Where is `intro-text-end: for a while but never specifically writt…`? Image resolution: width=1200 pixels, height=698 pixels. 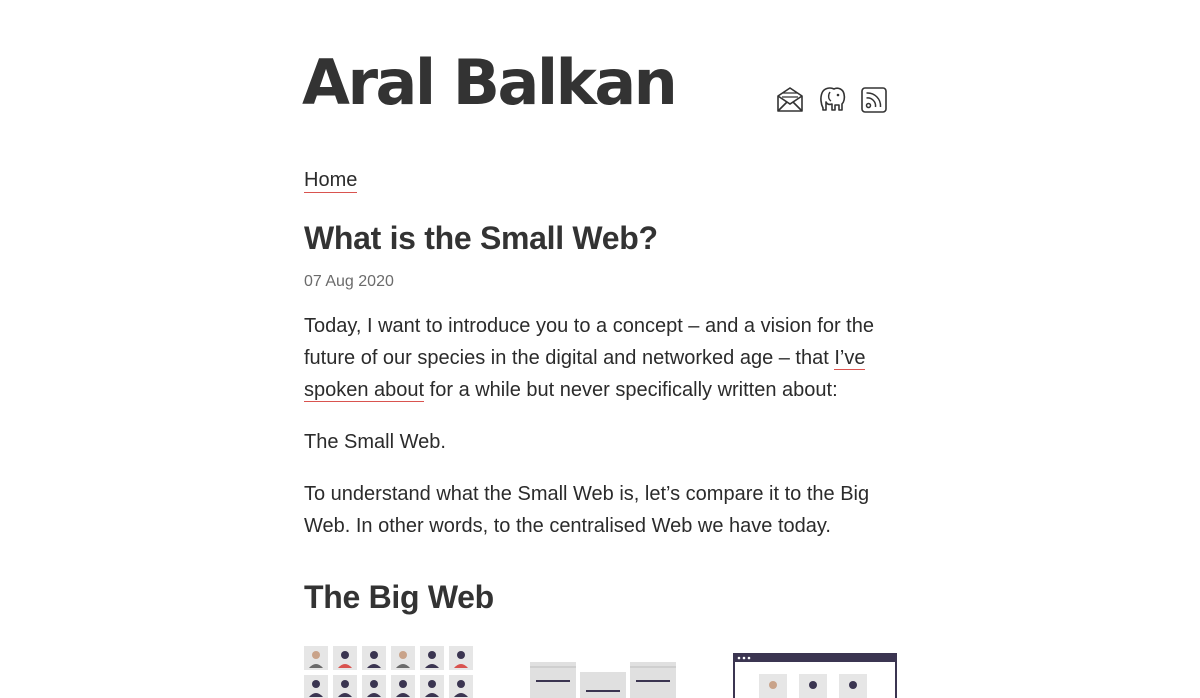 intro-text-end: for a while but never specifically writt… is located at coordinates (631, 390).